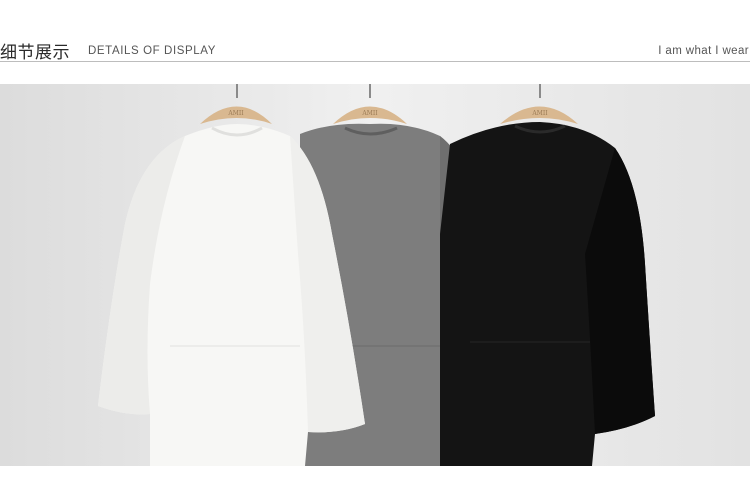  I want to click on tagline: I am what I wear, so click(703, 51).